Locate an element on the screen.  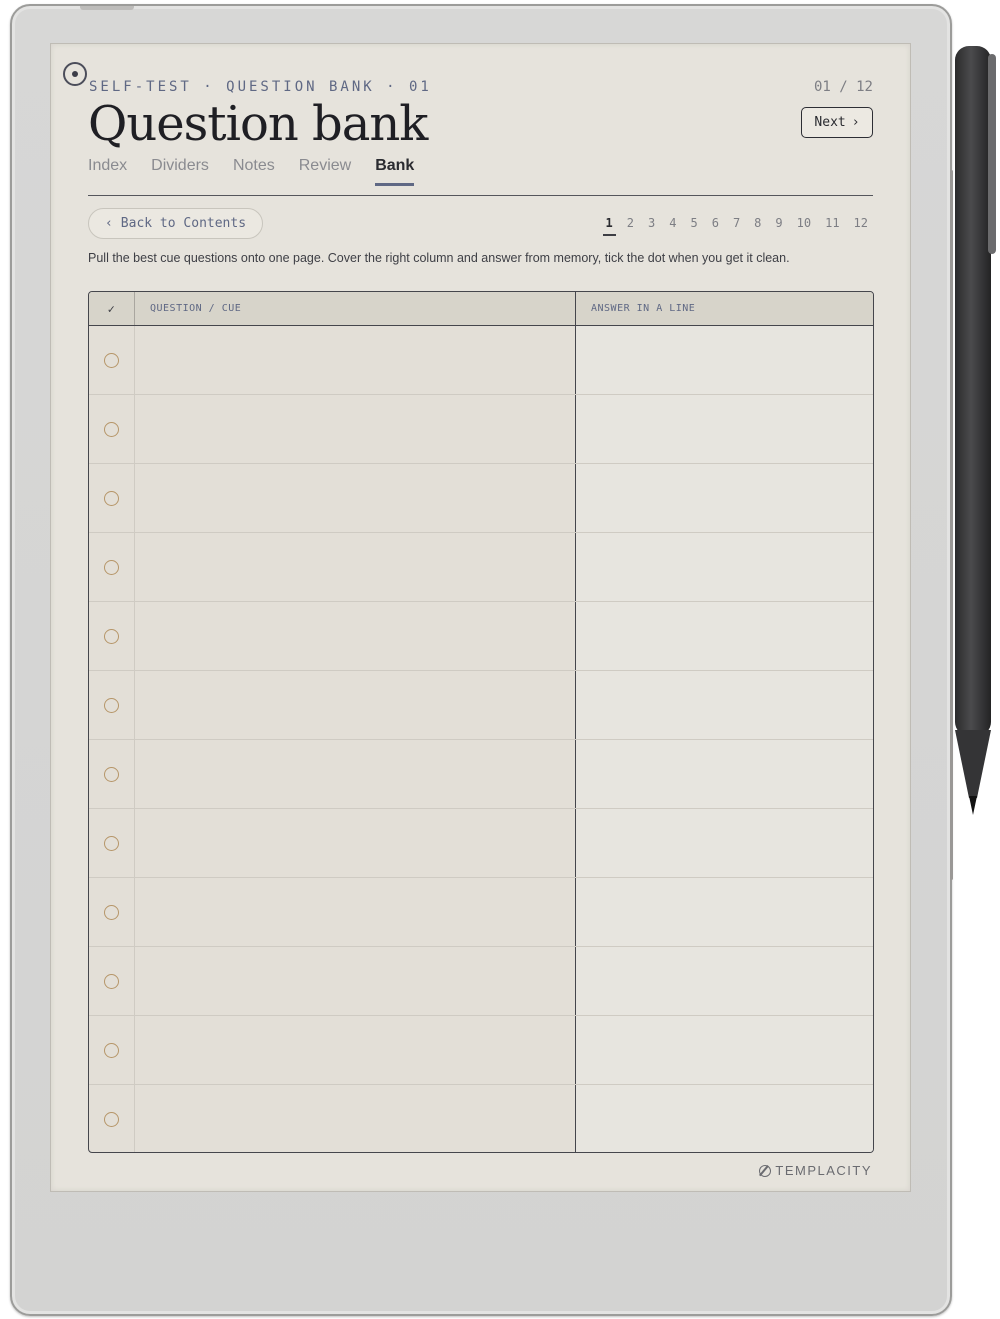
chevron-right-icon: › is located at coordinates (855, 122).